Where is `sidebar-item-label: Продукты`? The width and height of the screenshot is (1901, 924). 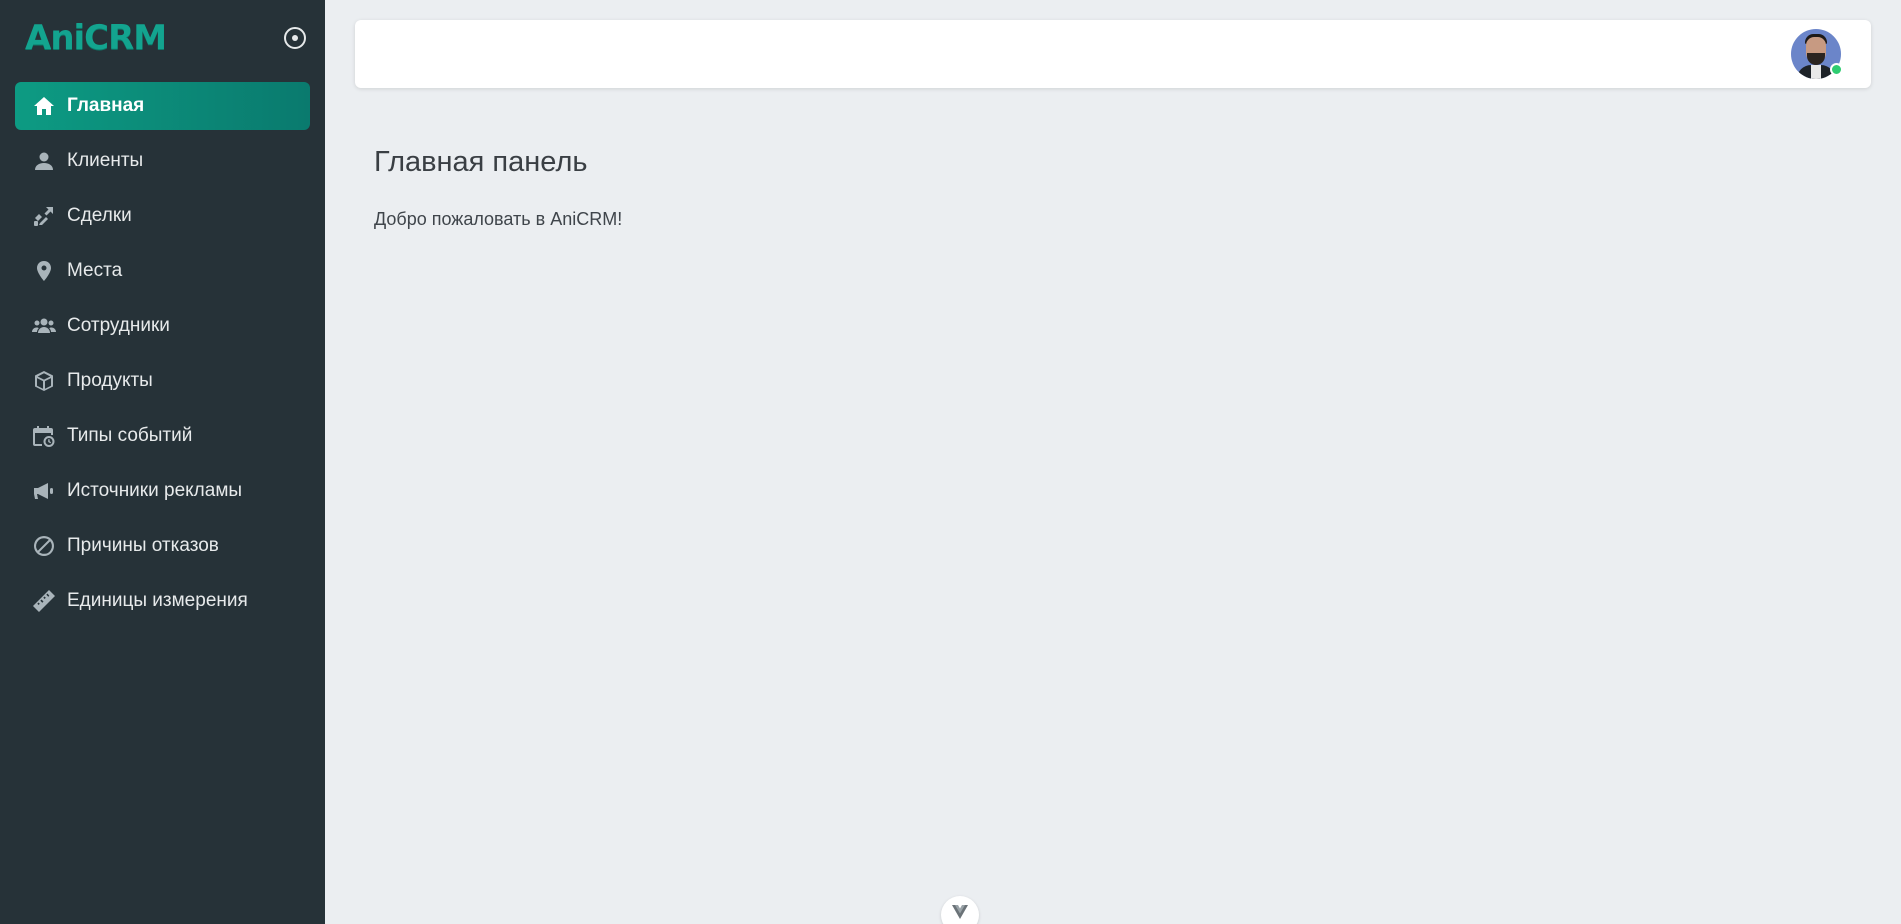 sidebar-item-label: Продукты is located at coordinates (110, 380).